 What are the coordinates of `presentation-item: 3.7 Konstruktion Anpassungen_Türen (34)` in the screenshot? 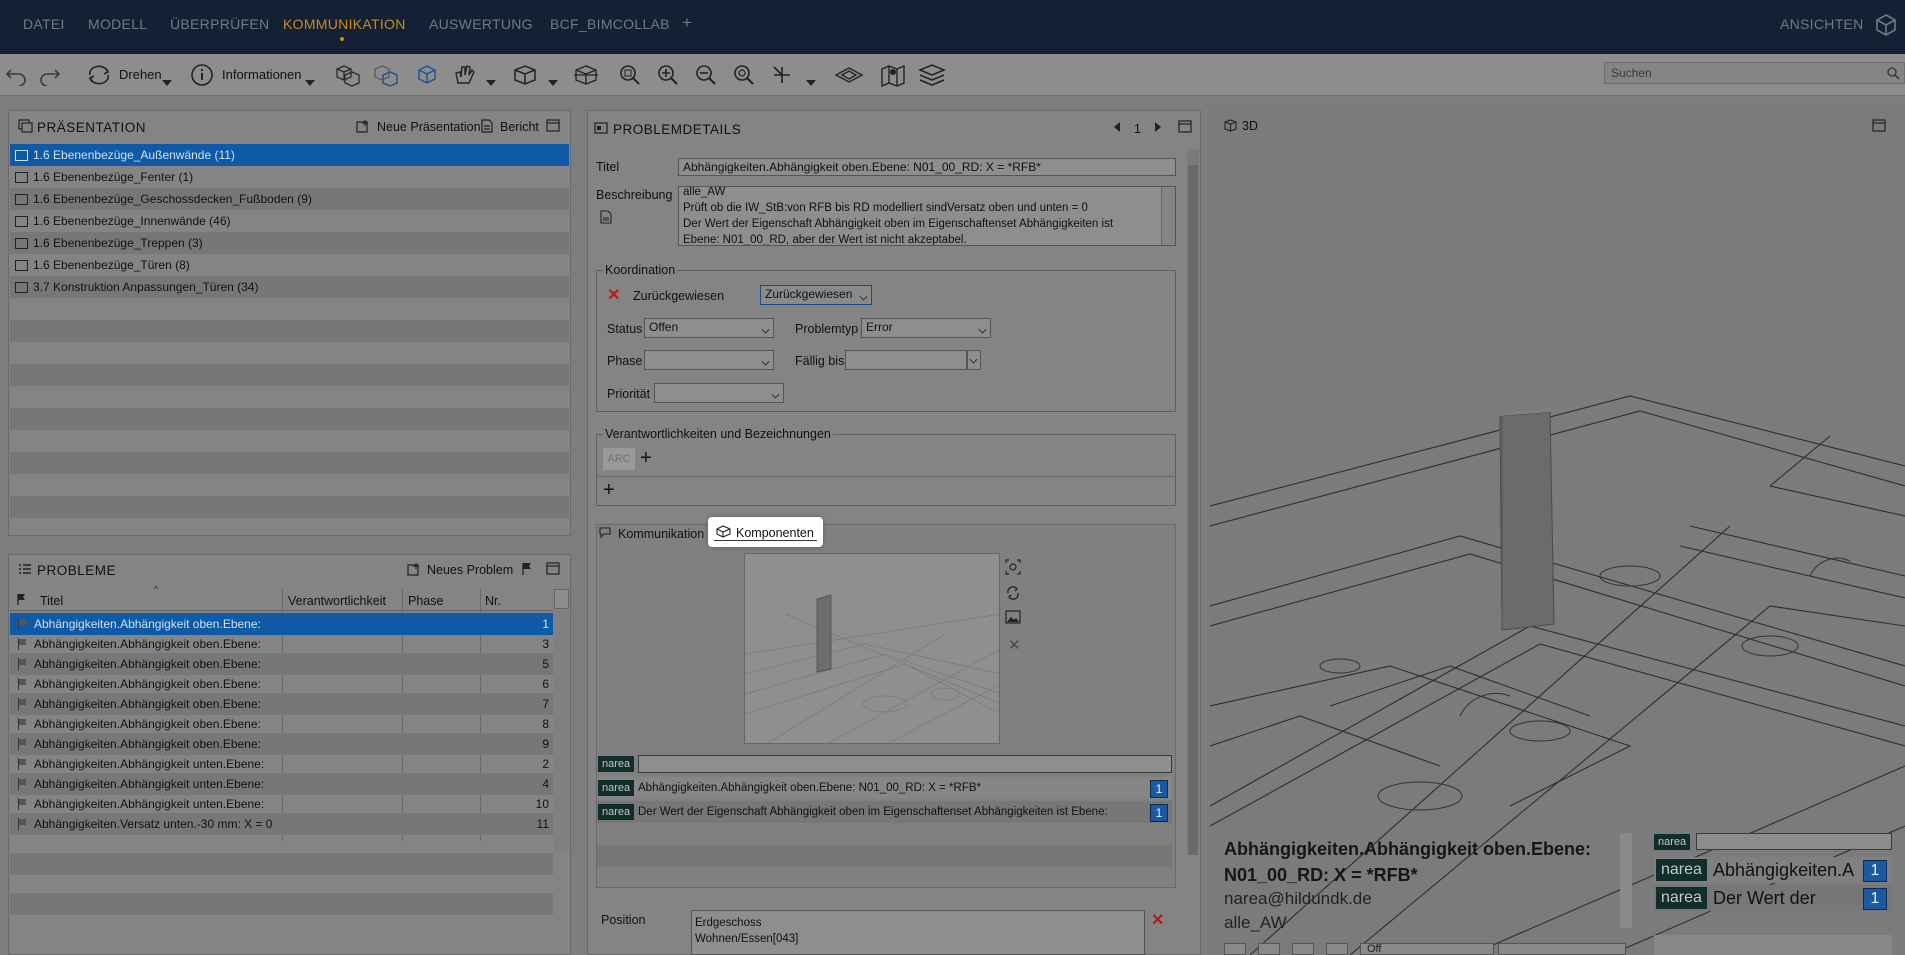 It's located at (289, 287).